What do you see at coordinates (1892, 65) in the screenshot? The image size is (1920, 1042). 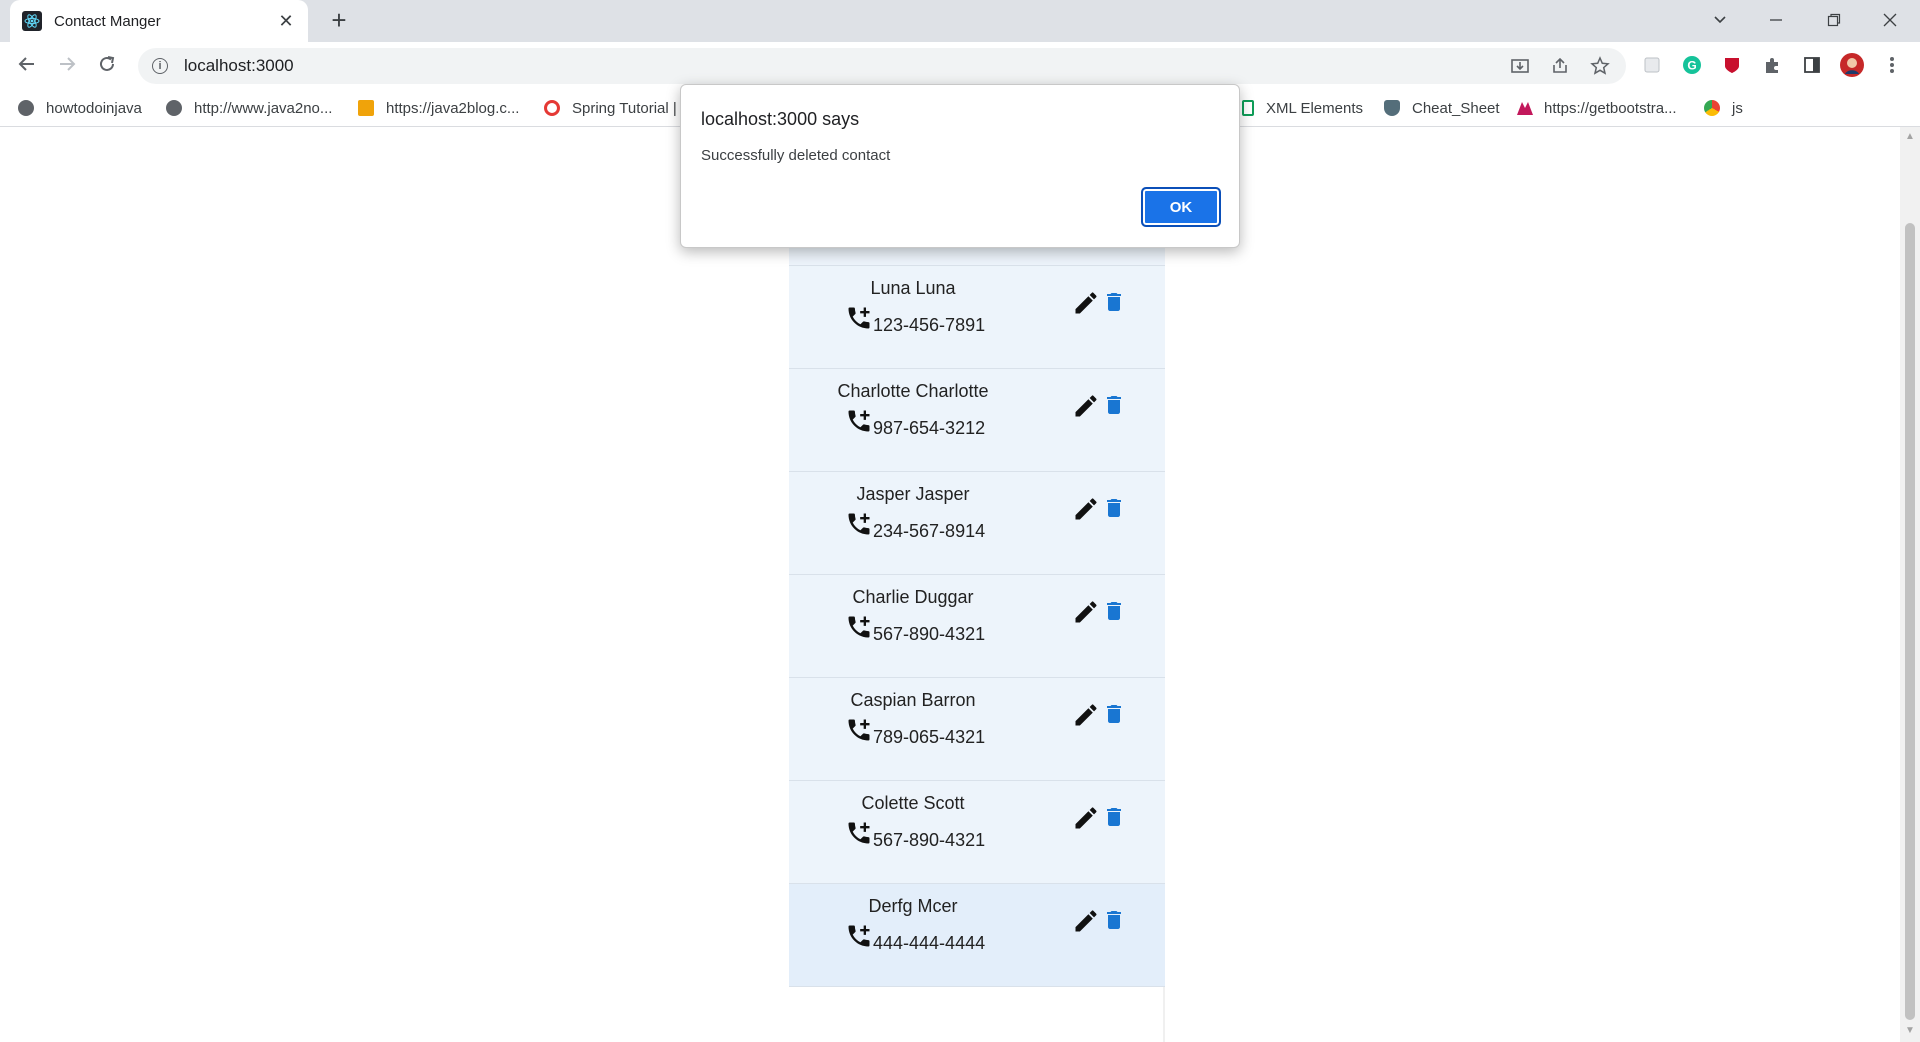 I see `menu-icon` at bounding box center [1892, 65].